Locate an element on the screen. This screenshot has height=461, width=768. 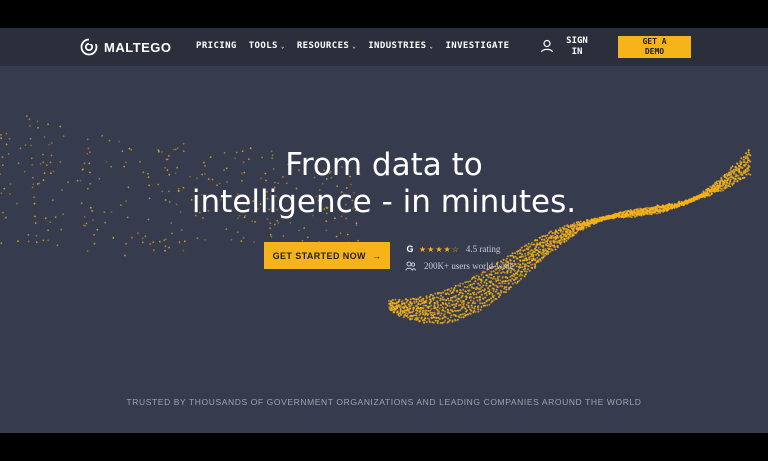
get-a-demo-button: GET A DEMO is located at coordinates (654, 47).